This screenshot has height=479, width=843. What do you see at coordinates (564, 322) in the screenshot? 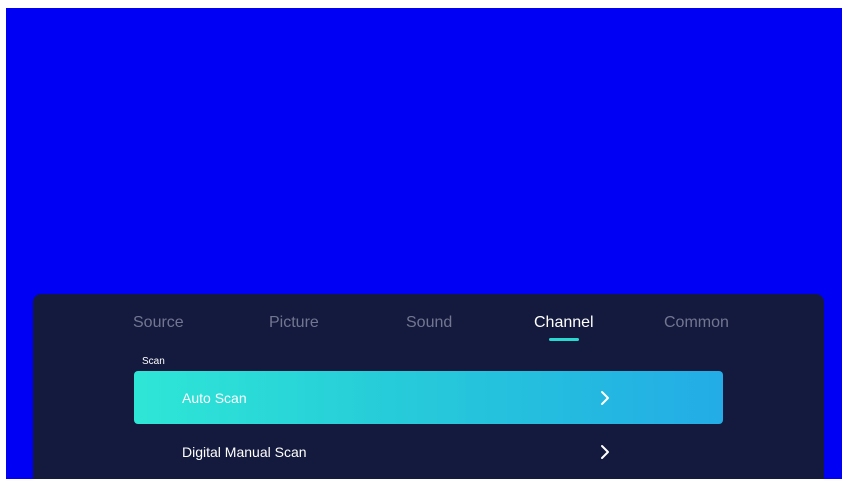
I see `tab-label: Channel` at bounding box center [564, 322].